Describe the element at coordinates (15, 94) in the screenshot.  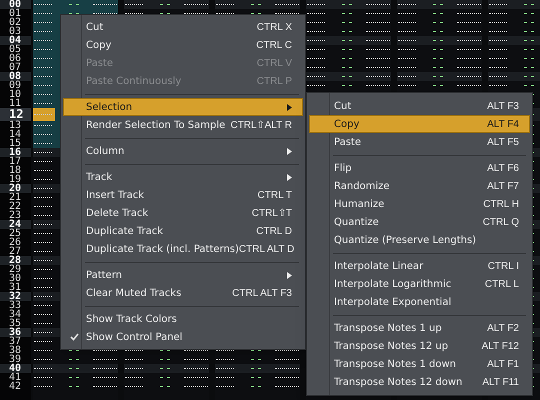
I see `row-number: 10` at that location.